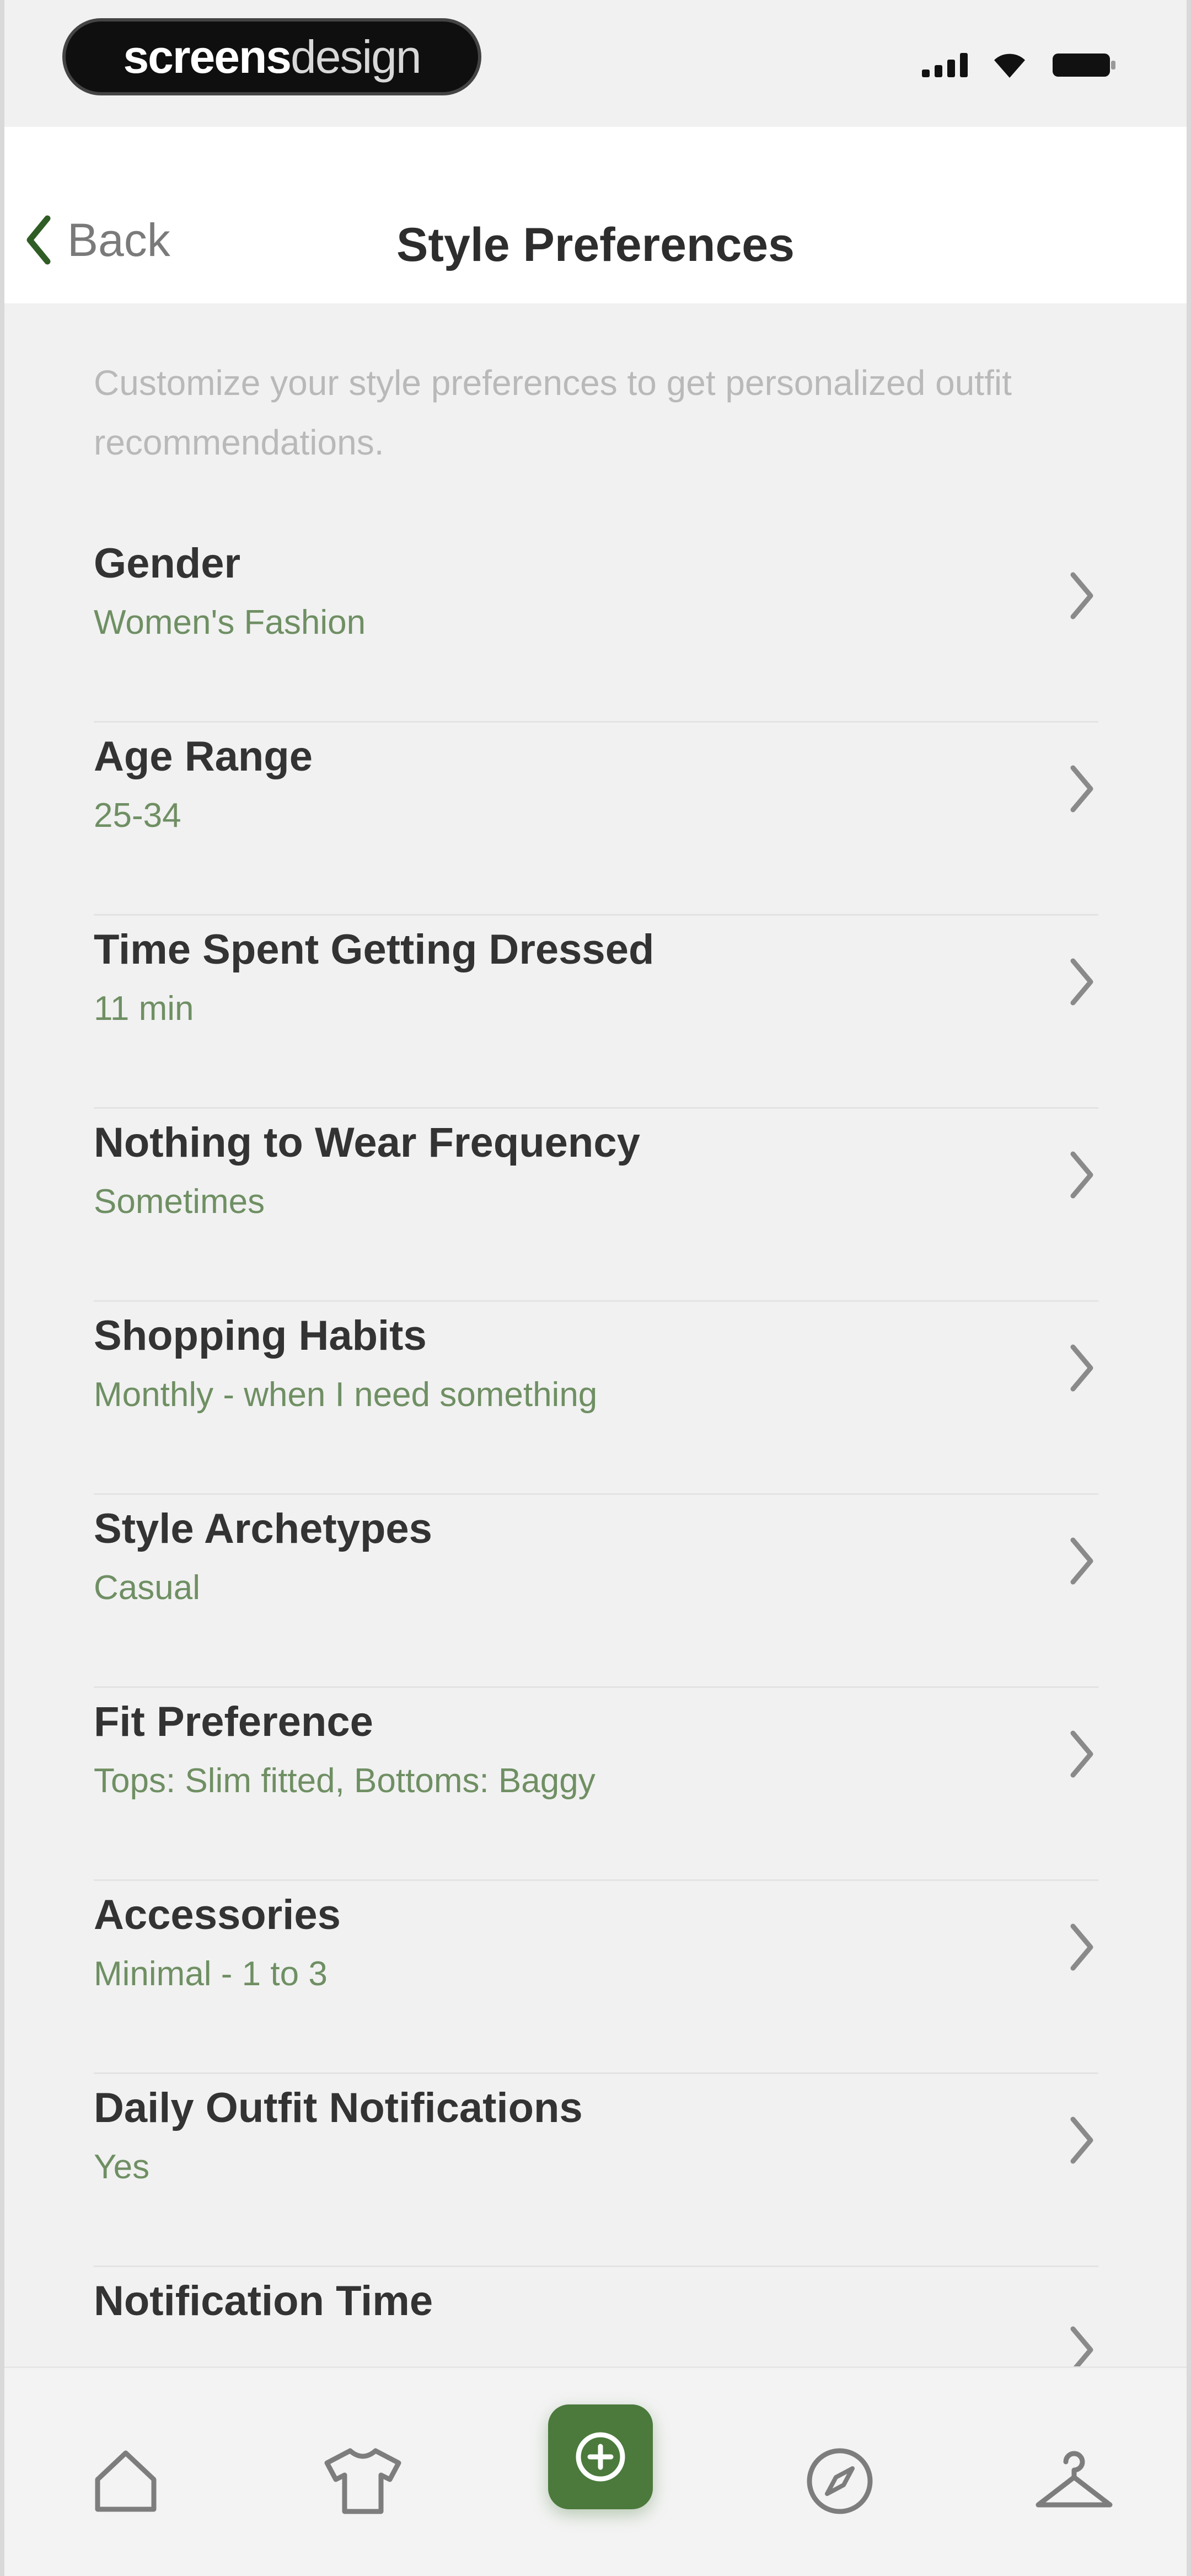  I want to click on pref-value: Tops: Slim fitted, Bottoms: Baggy, so click(345, 1781).